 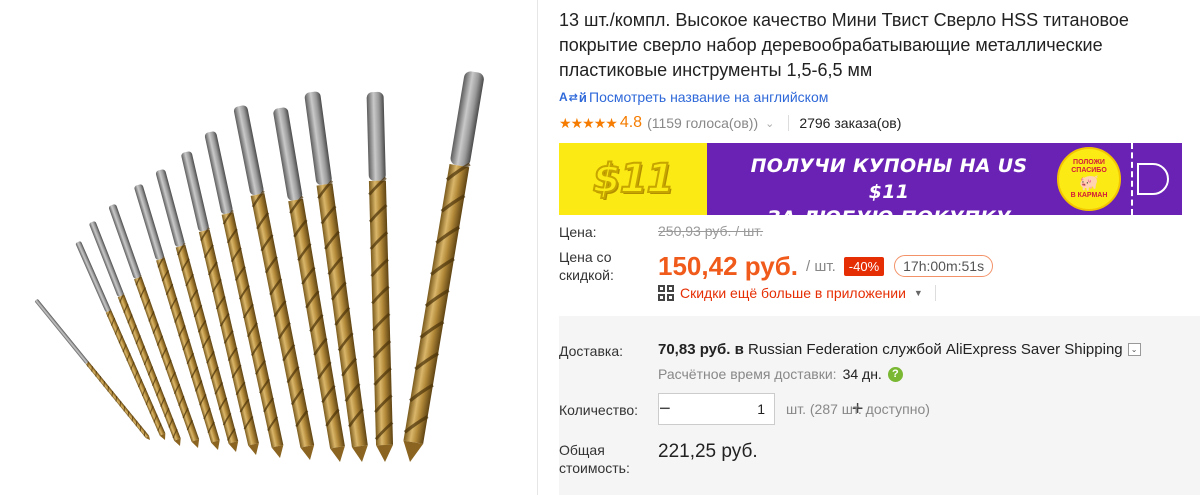 I want to click on translate-link-text: Посмотреть название на английском, so click(x=709, y=97).